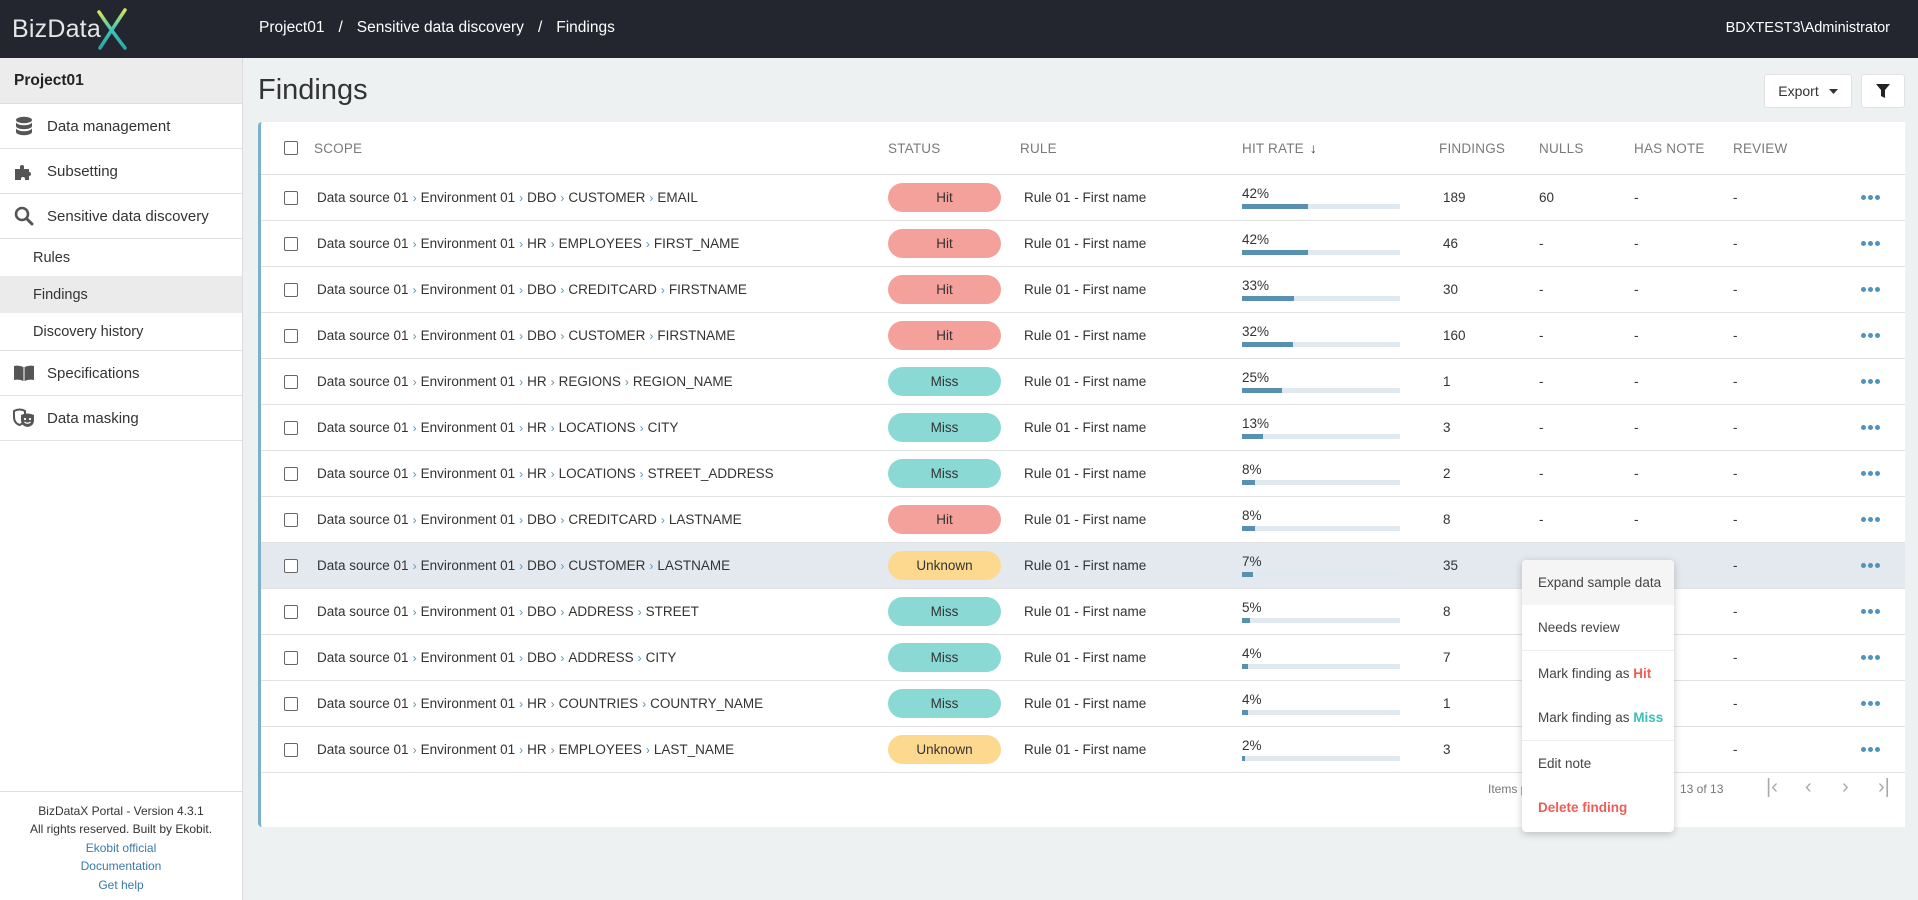 This screenshot has height=900, width=1918. Describe the element at coordinates (121, 126) in the screenshot. I see `sidebar-item-data-management: Data management` at that location.